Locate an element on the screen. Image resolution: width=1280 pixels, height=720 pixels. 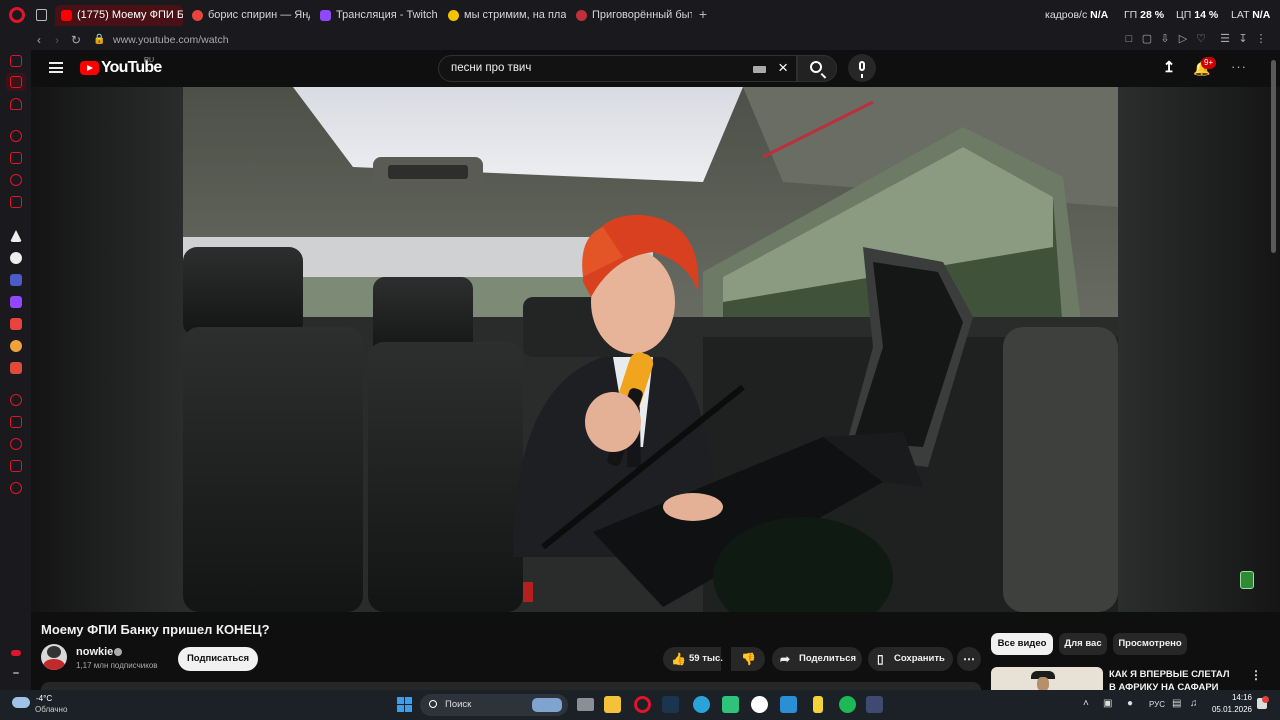
chatgpt-icon is located at coordinates (16, 258).